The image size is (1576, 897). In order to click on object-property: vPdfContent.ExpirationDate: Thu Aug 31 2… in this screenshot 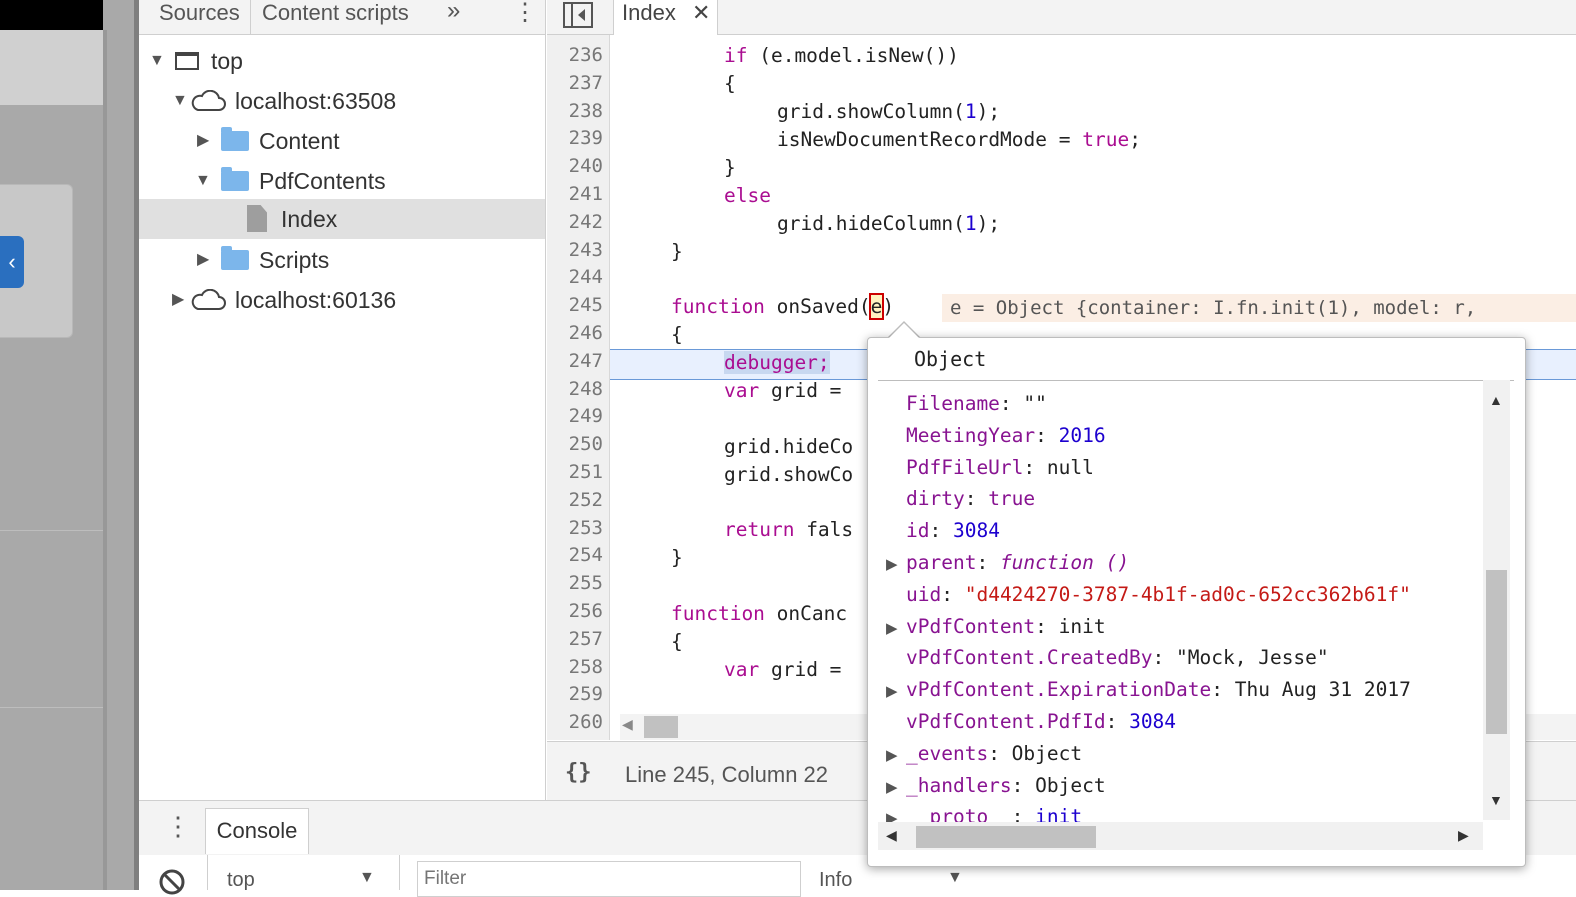, I will do `click(1158, 689)`.